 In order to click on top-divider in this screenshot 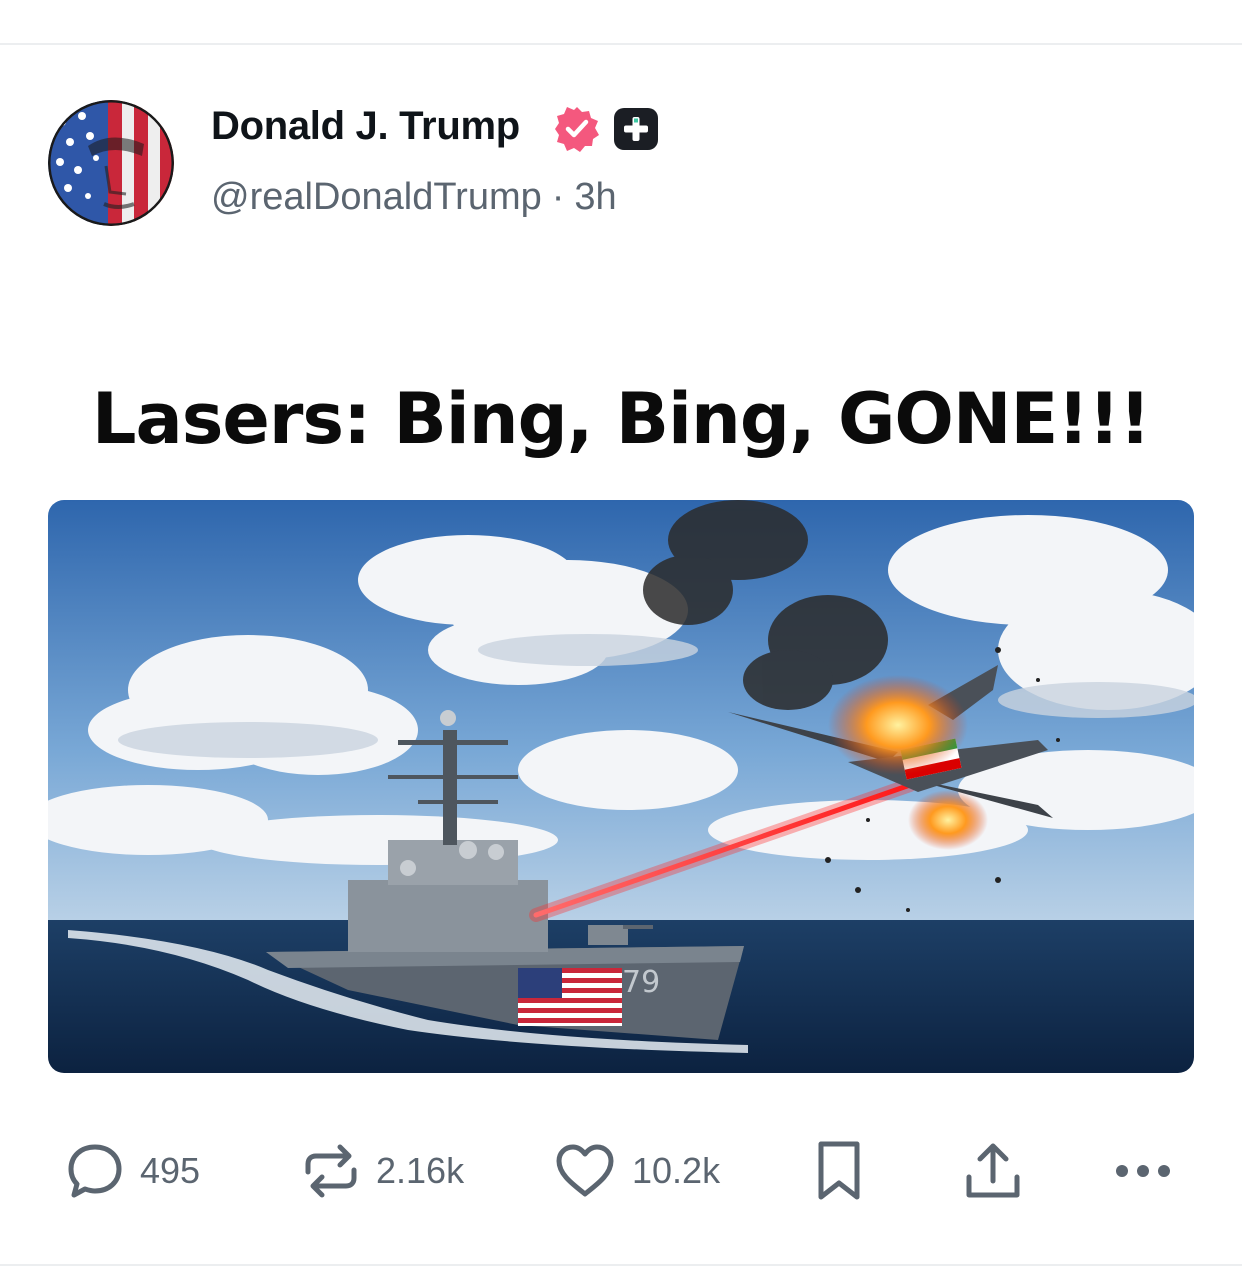, I will do `click(621, 44)`.